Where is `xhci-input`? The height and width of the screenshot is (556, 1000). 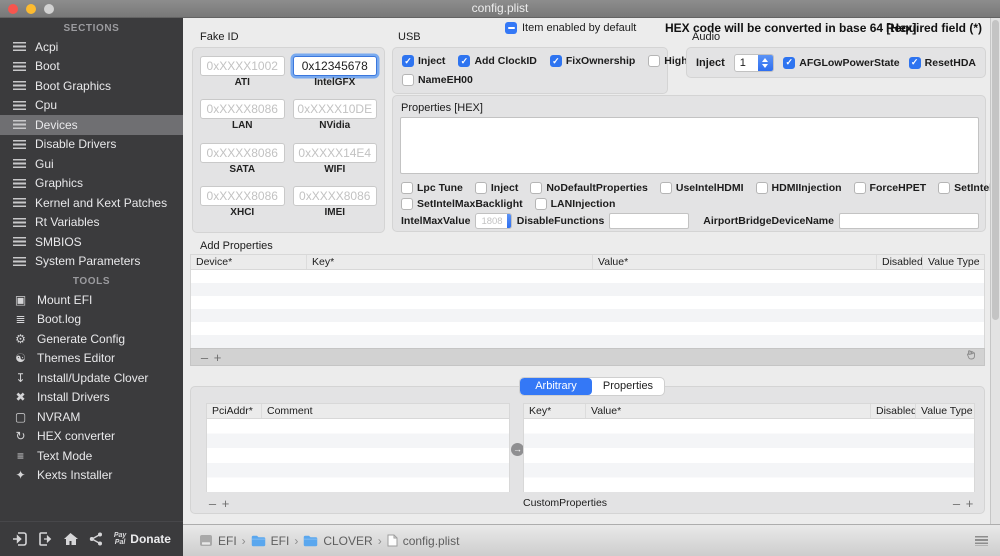
xhci-input is located at coordinates (242, 195).